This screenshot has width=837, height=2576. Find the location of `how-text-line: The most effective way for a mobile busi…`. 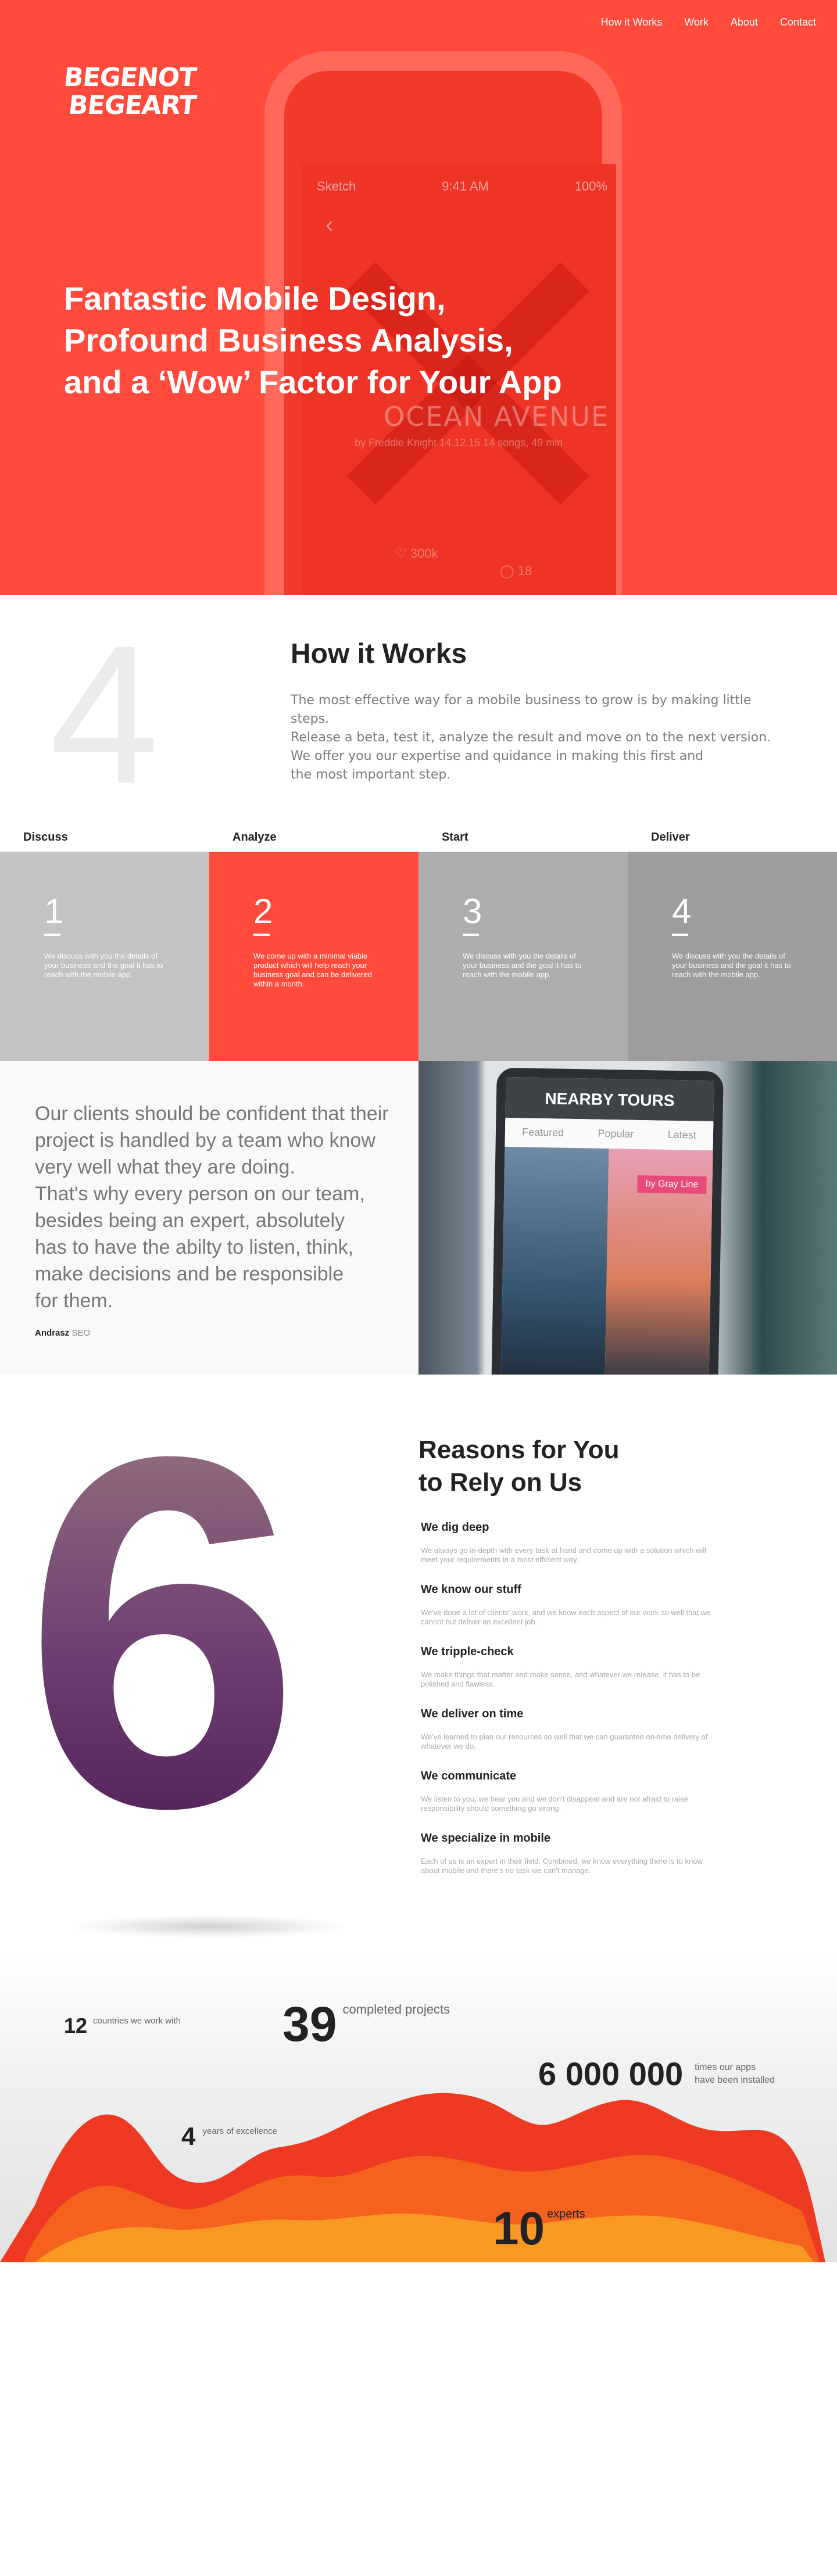

how-text-line: The most effective way for a mobile busi… is located at coordinates (522, 709).